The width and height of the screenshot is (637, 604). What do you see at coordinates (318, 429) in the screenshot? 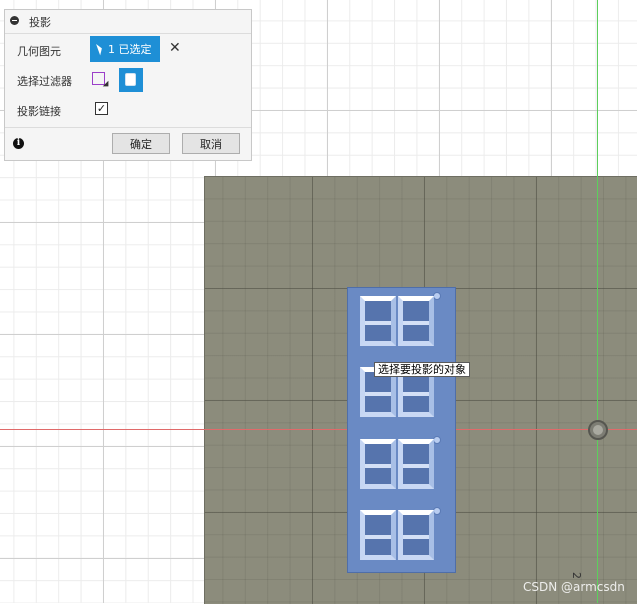
I see `x-axis-line` at bounding box center [318, 429].